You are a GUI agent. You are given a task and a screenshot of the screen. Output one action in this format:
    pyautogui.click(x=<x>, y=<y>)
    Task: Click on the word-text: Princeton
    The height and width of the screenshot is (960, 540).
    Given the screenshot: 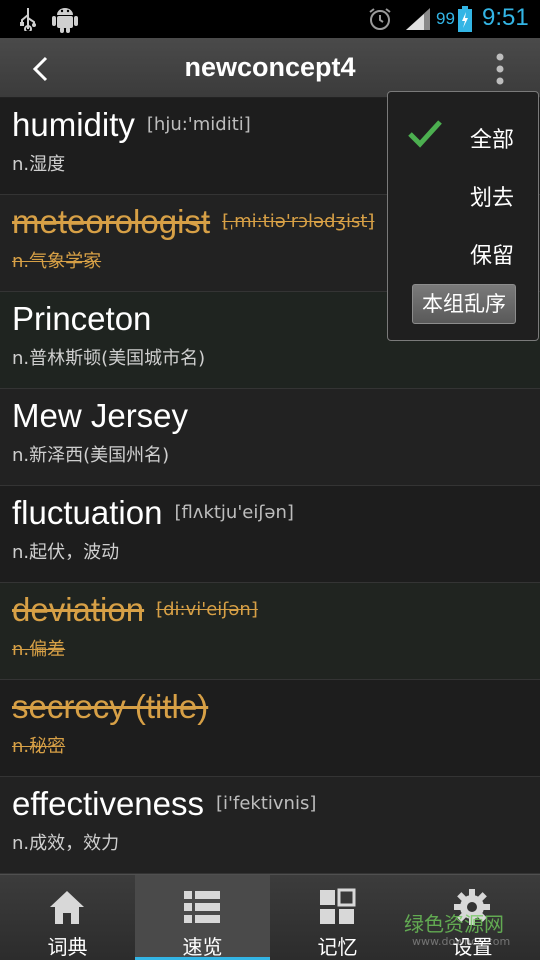 What is the action you would take?
    pyautogui.click(x=82, y=318)
    